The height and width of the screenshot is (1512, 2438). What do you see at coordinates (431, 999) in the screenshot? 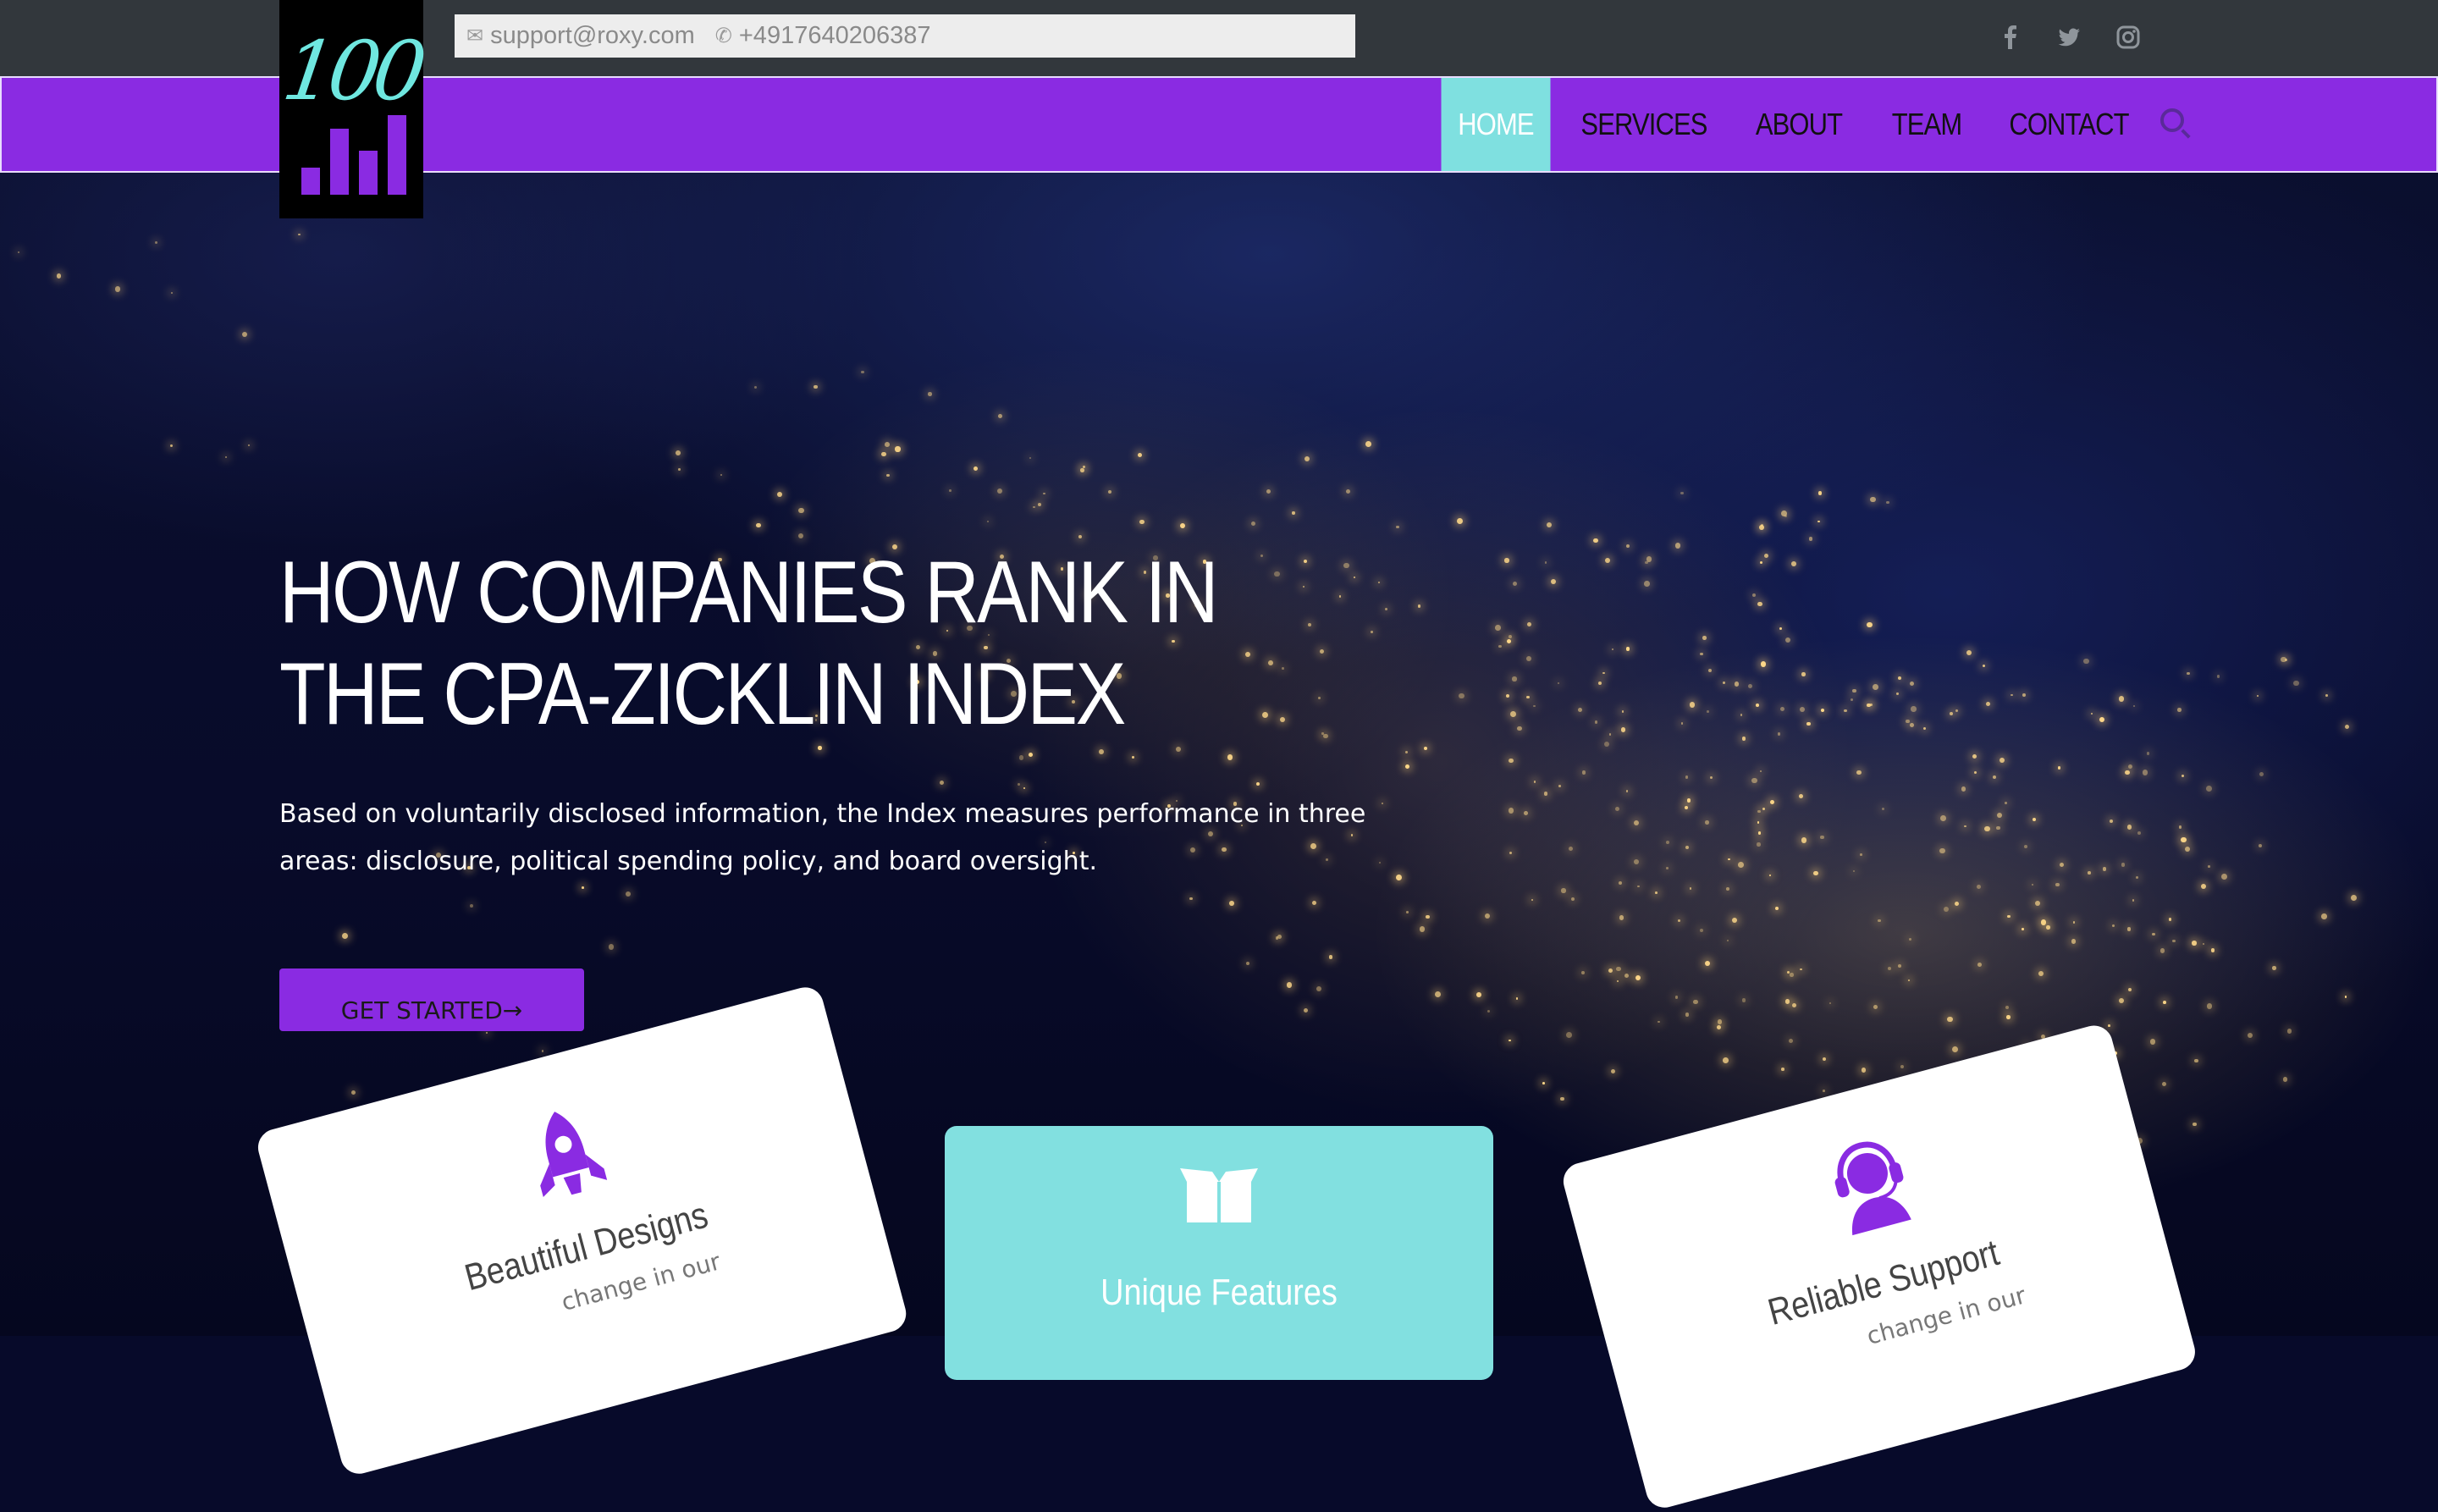
I see `get-started-button: GET STARTED→` at bounding box center [431, 999].